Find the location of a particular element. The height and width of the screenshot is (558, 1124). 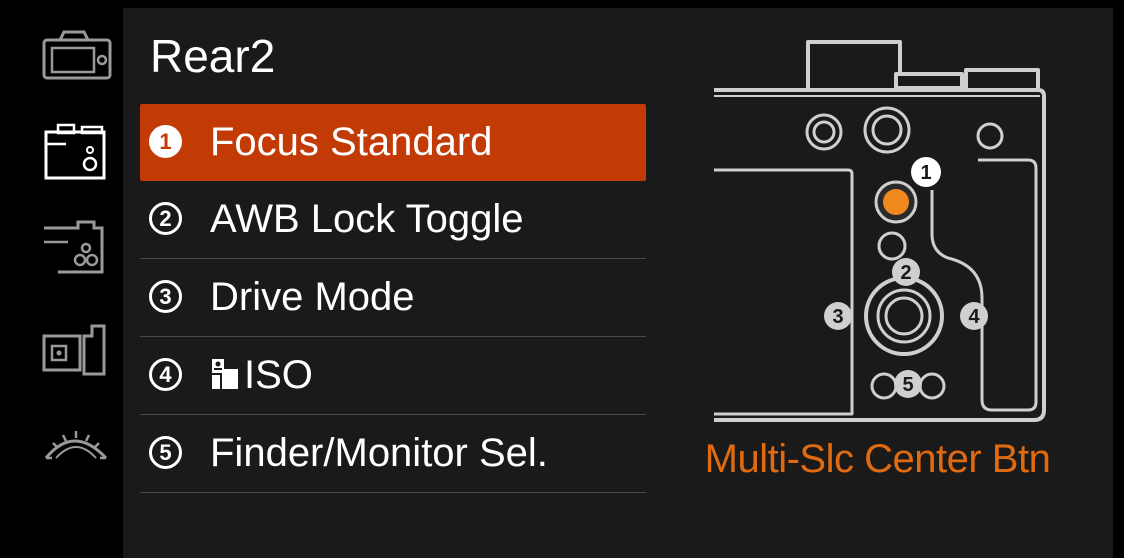

marker-2: 2 is located at coordinates (905, 273).